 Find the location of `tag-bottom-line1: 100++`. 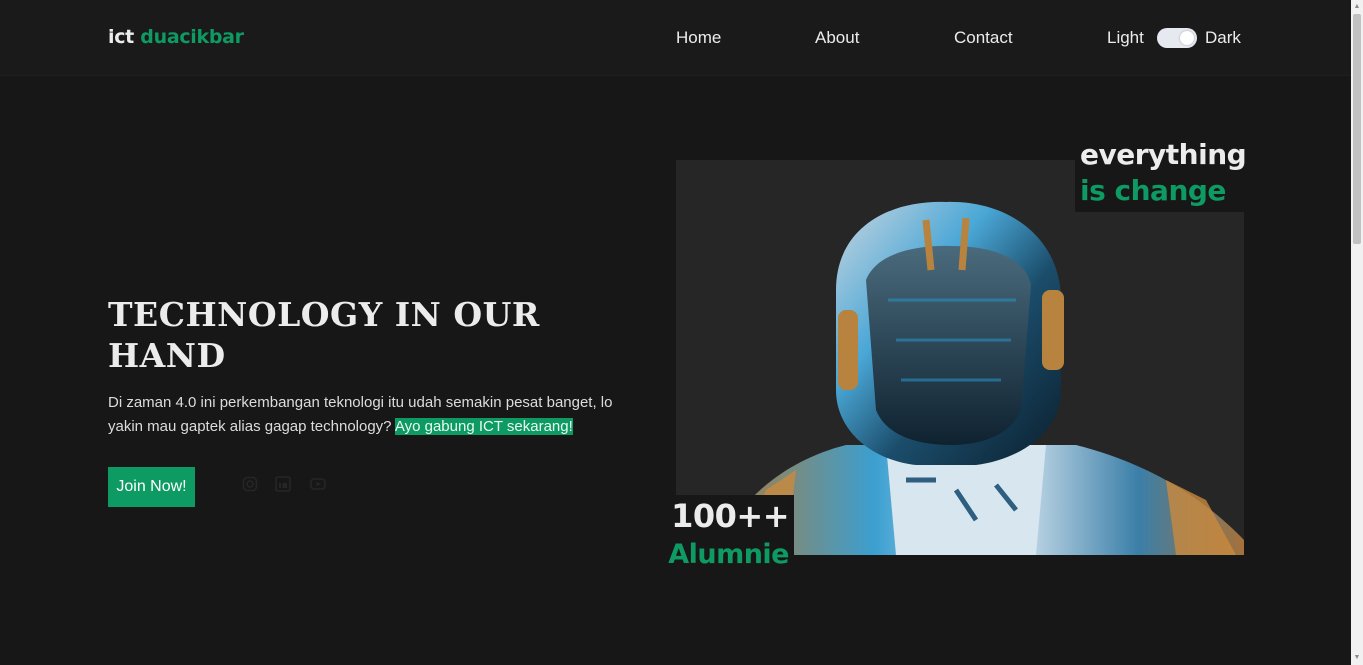

tag-bottom-line1: 100++ is located at coordinates (730, 516).